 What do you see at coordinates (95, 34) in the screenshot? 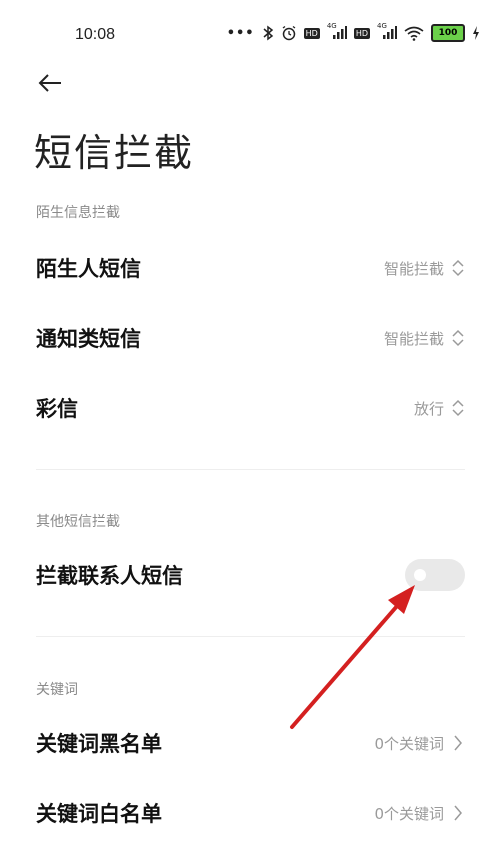
I see `status-time: 10:08` at bounding box center [95, 34].